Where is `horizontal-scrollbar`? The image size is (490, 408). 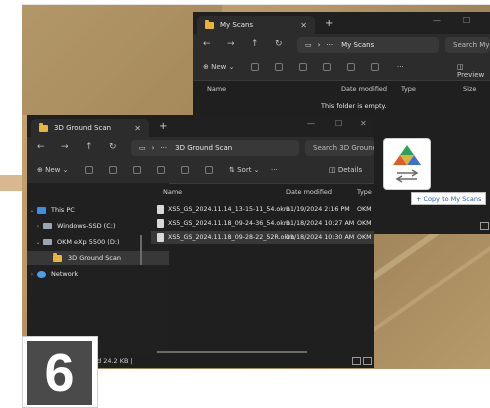
horizontal-scrollbar is located at coordinates (232, 352).